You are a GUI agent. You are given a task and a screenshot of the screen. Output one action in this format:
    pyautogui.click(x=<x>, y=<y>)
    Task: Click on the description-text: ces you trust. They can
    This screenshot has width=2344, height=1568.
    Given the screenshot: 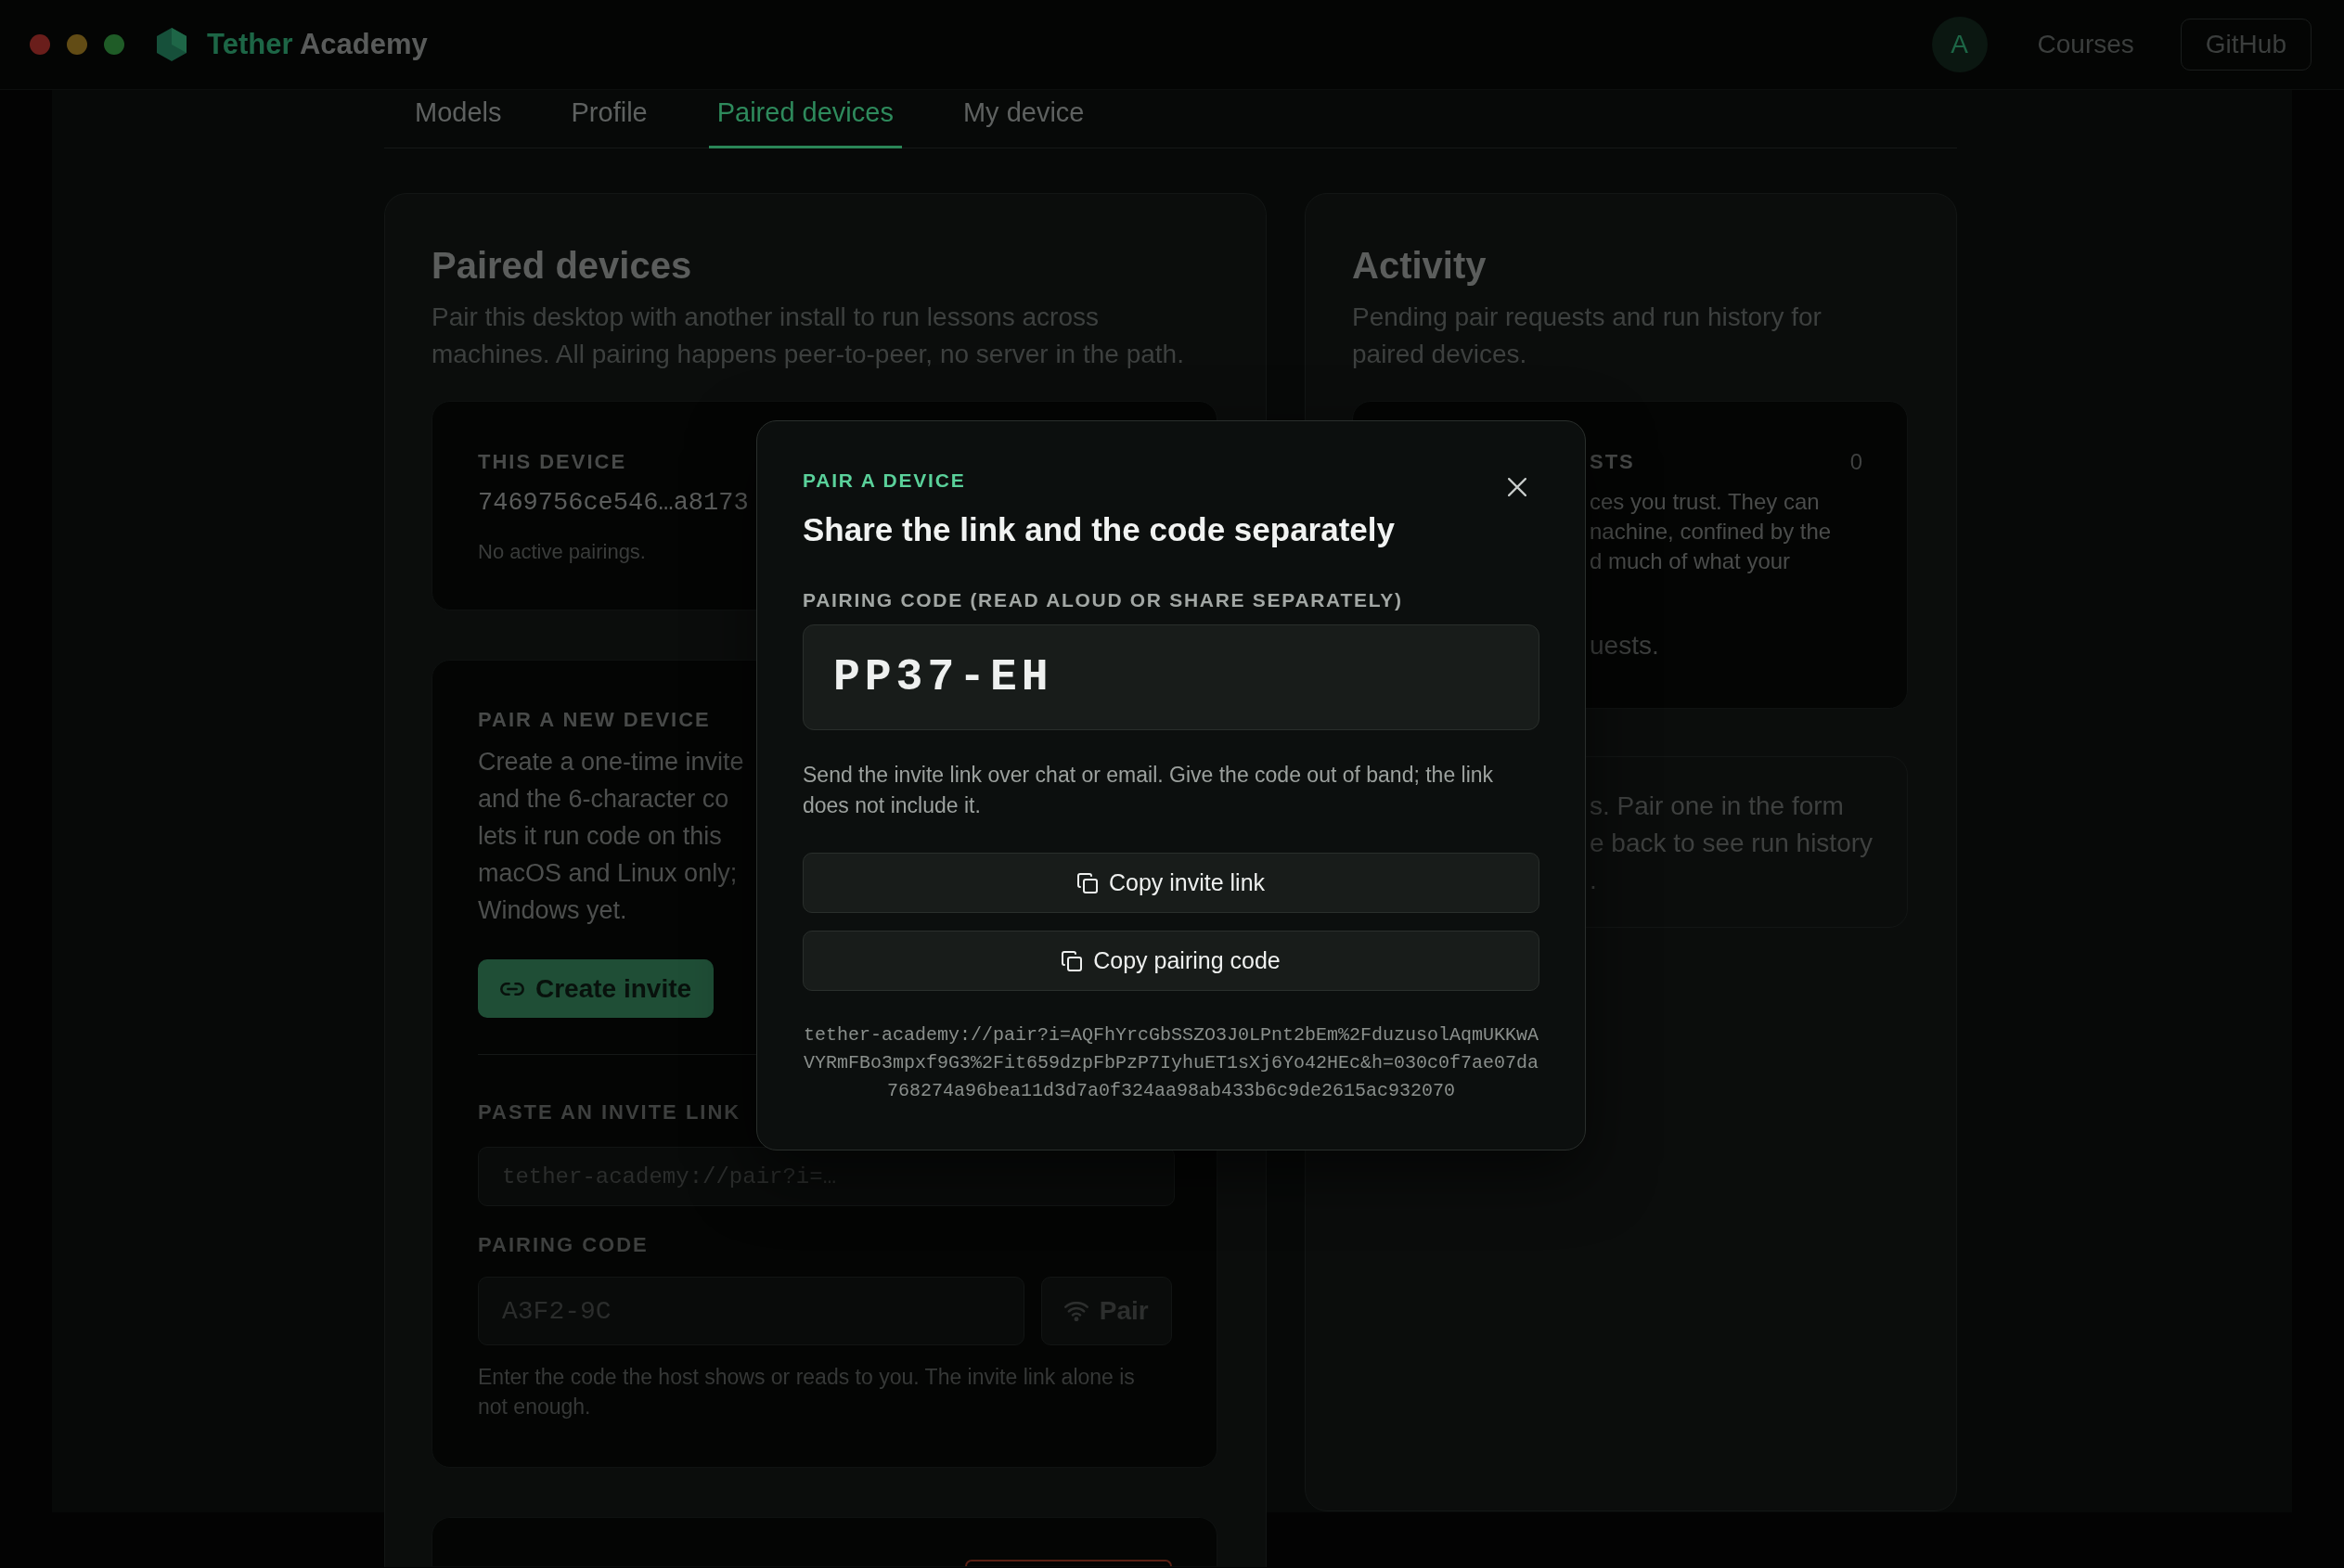 What is the action you would take?
    pyautogui.click(x=1705, y=502)
    